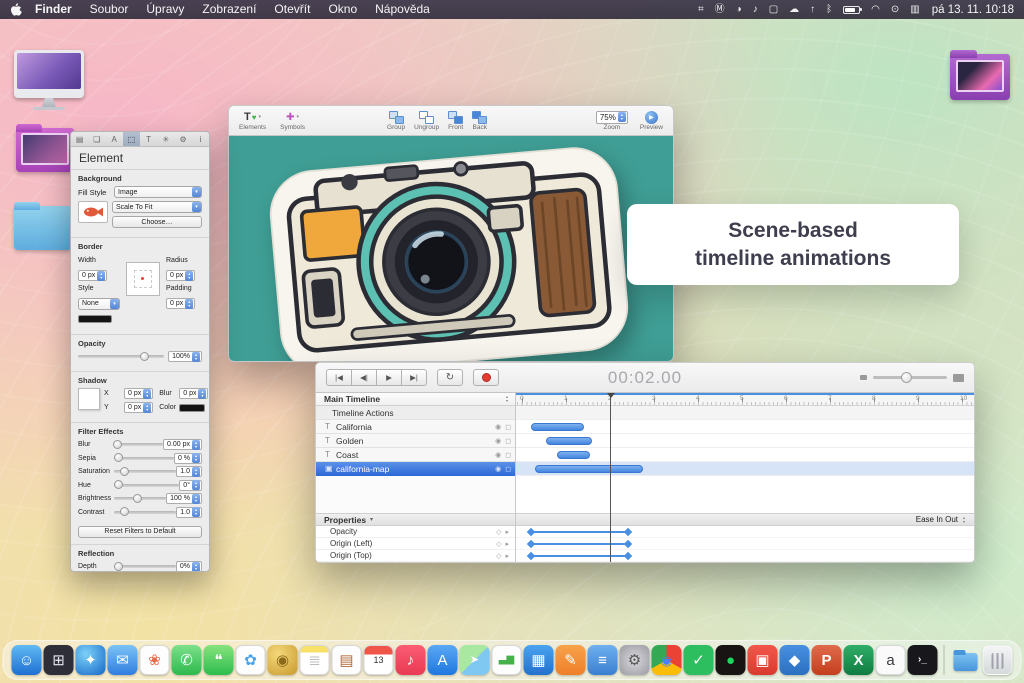  I want to click on shadow-y-field: 0 px ▴ ▾, so click(139, 407).